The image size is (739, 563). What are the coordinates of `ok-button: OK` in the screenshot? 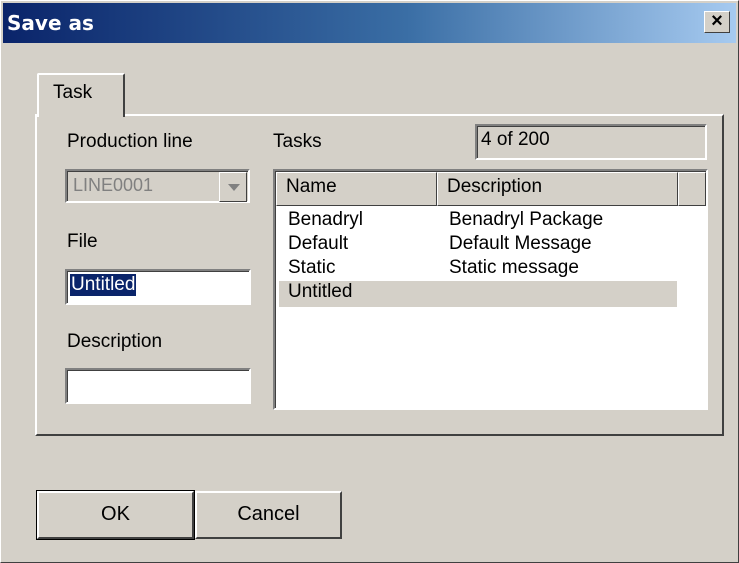 It's located at (115, 515).